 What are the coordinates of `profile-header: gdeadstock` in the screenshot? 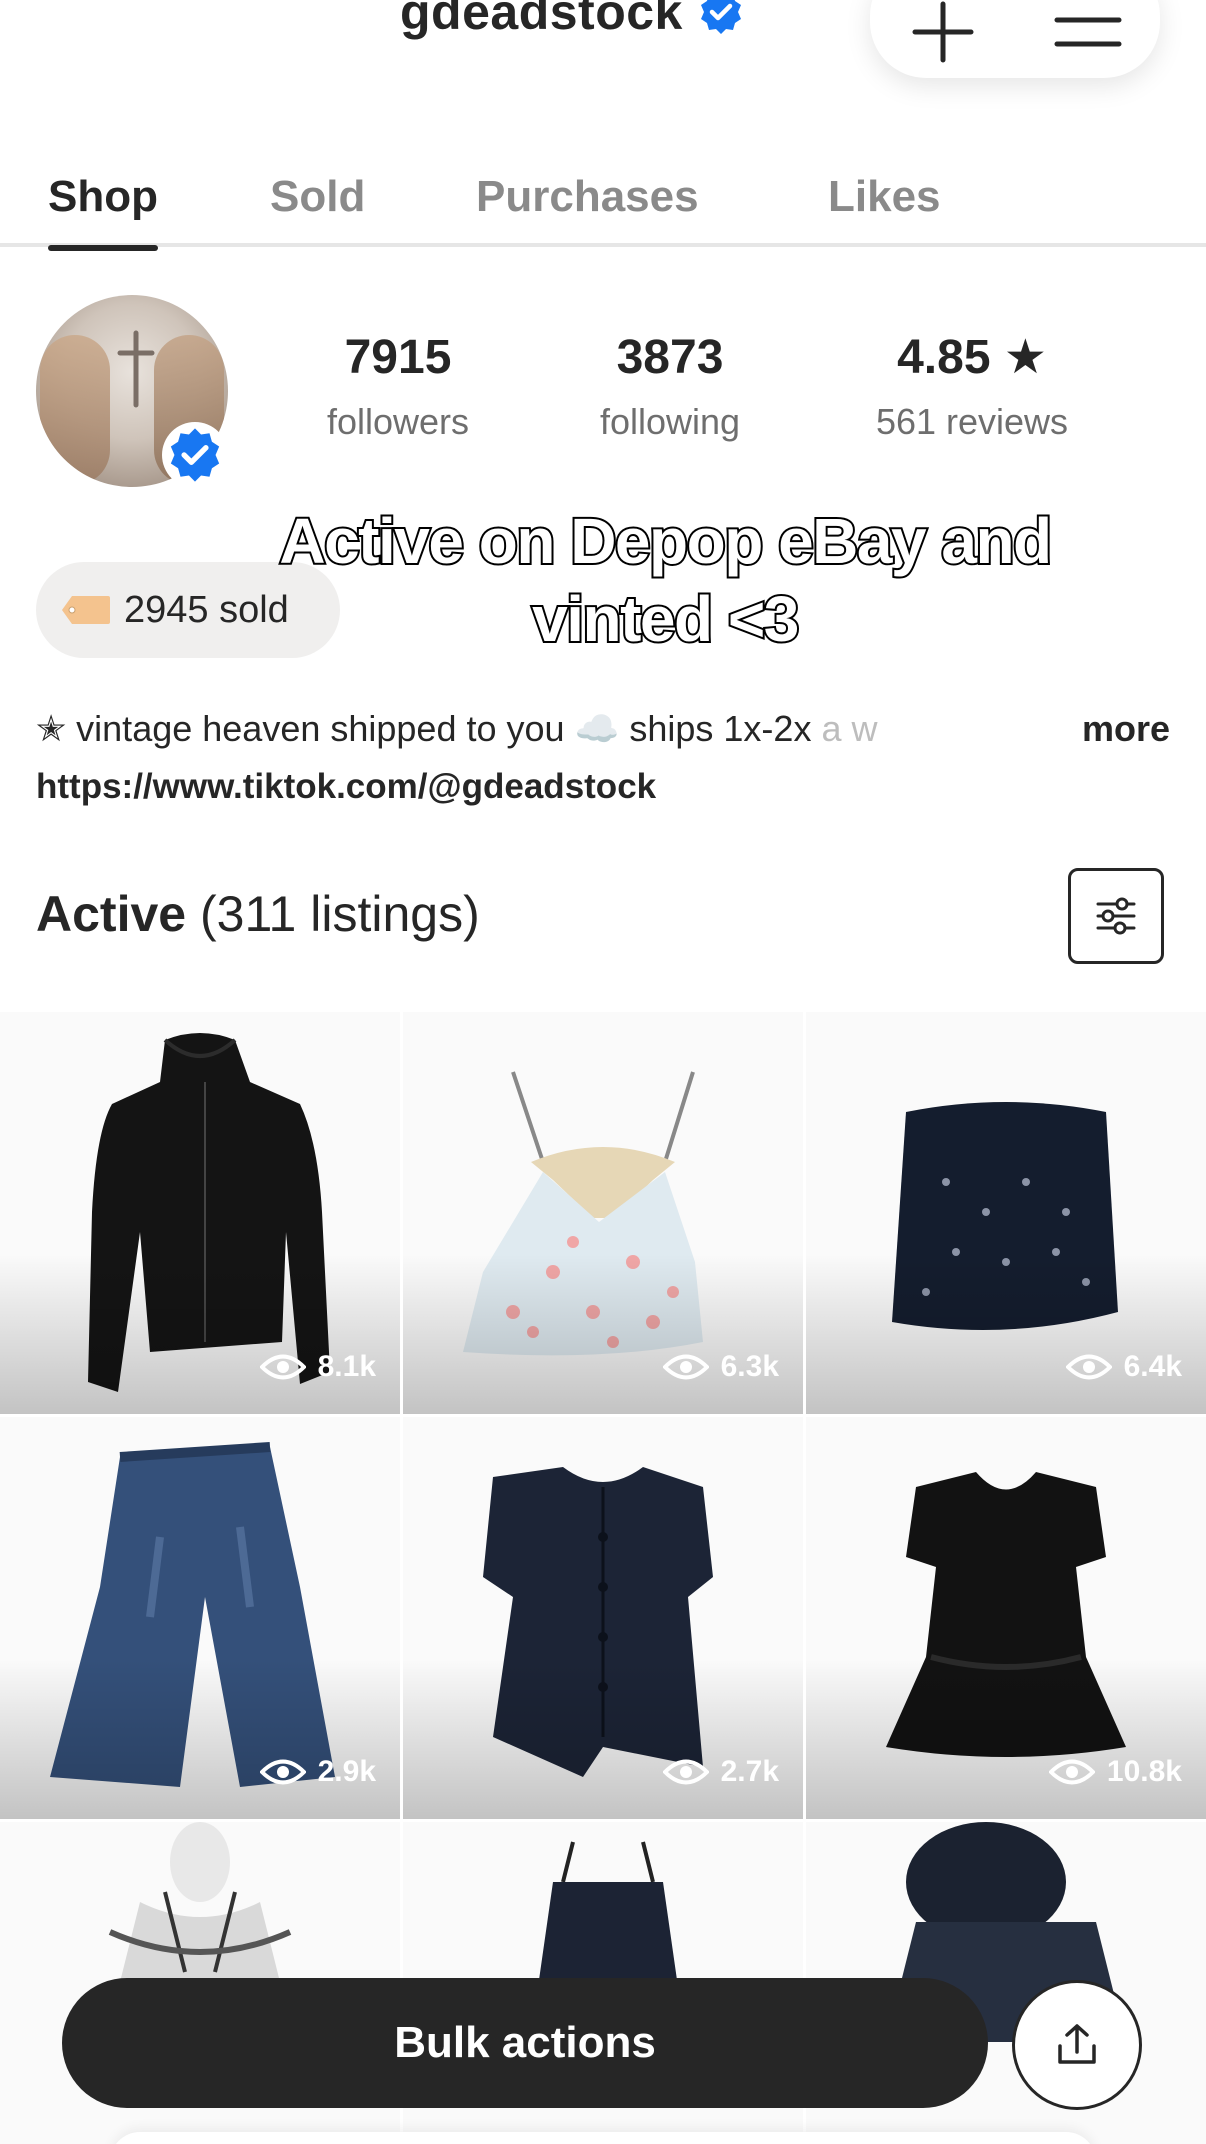 It's located at (572, 25).